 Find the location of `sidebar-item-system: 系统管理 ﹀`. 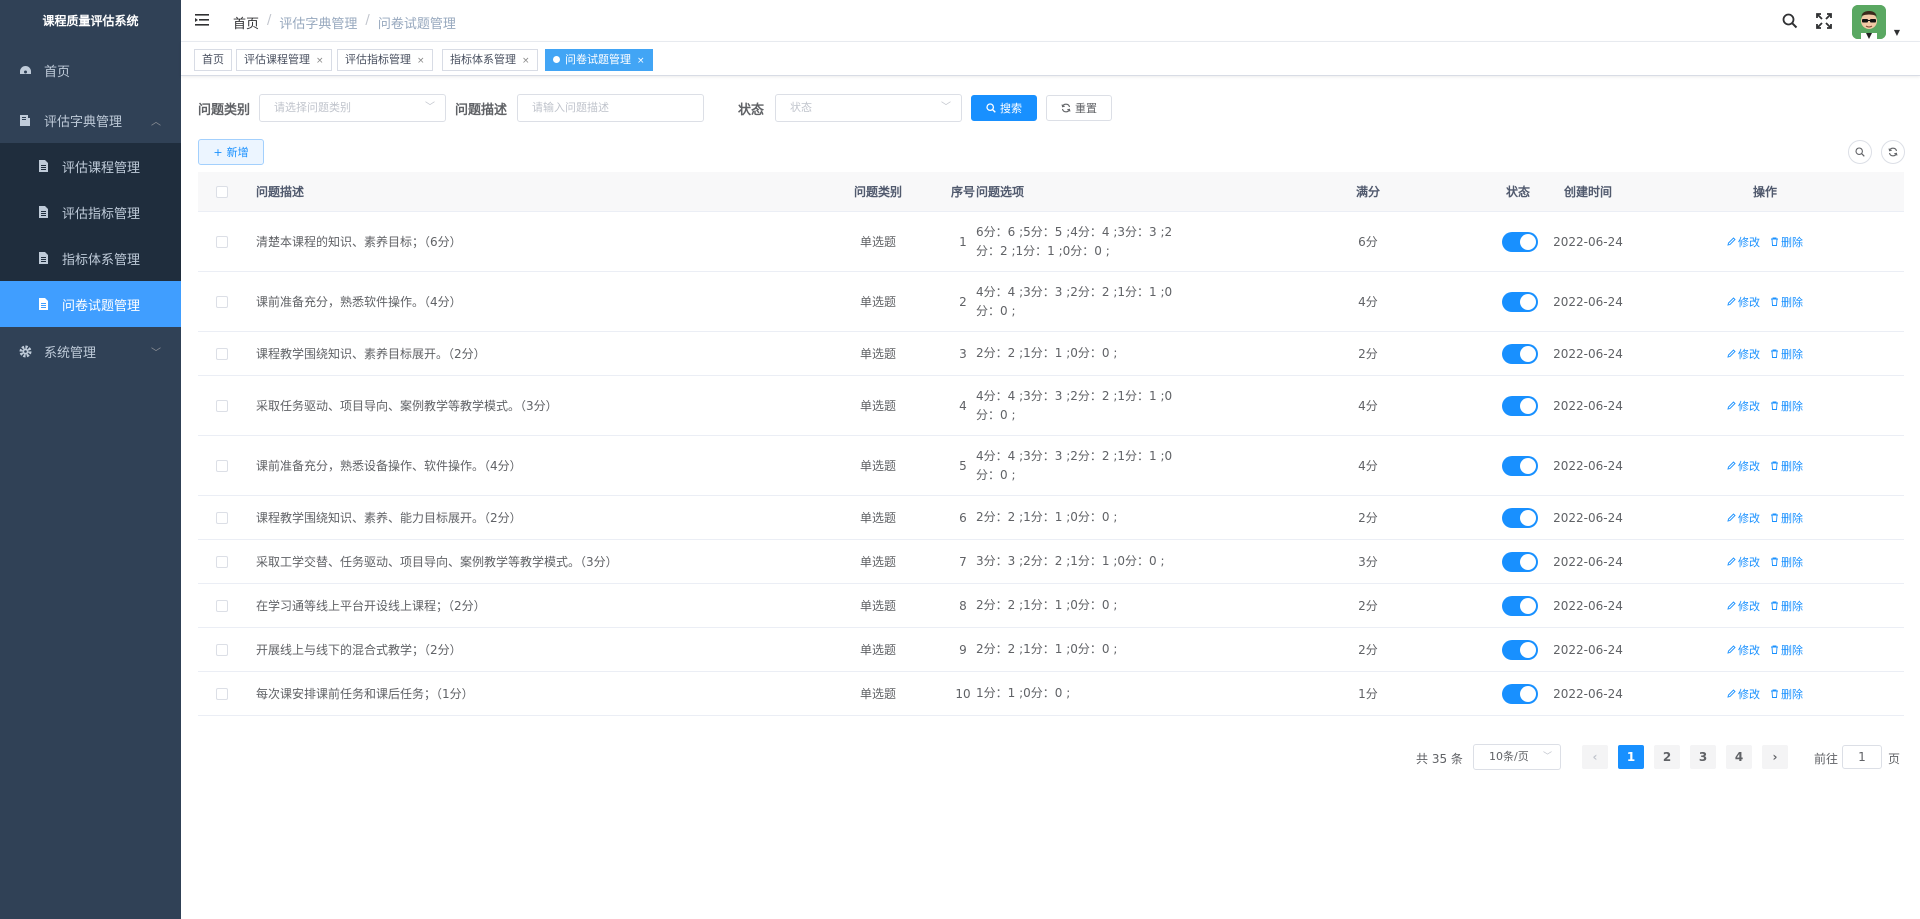

sidebar-item-system: 系统管理 ﹀ is located at coordinates (90, 351).